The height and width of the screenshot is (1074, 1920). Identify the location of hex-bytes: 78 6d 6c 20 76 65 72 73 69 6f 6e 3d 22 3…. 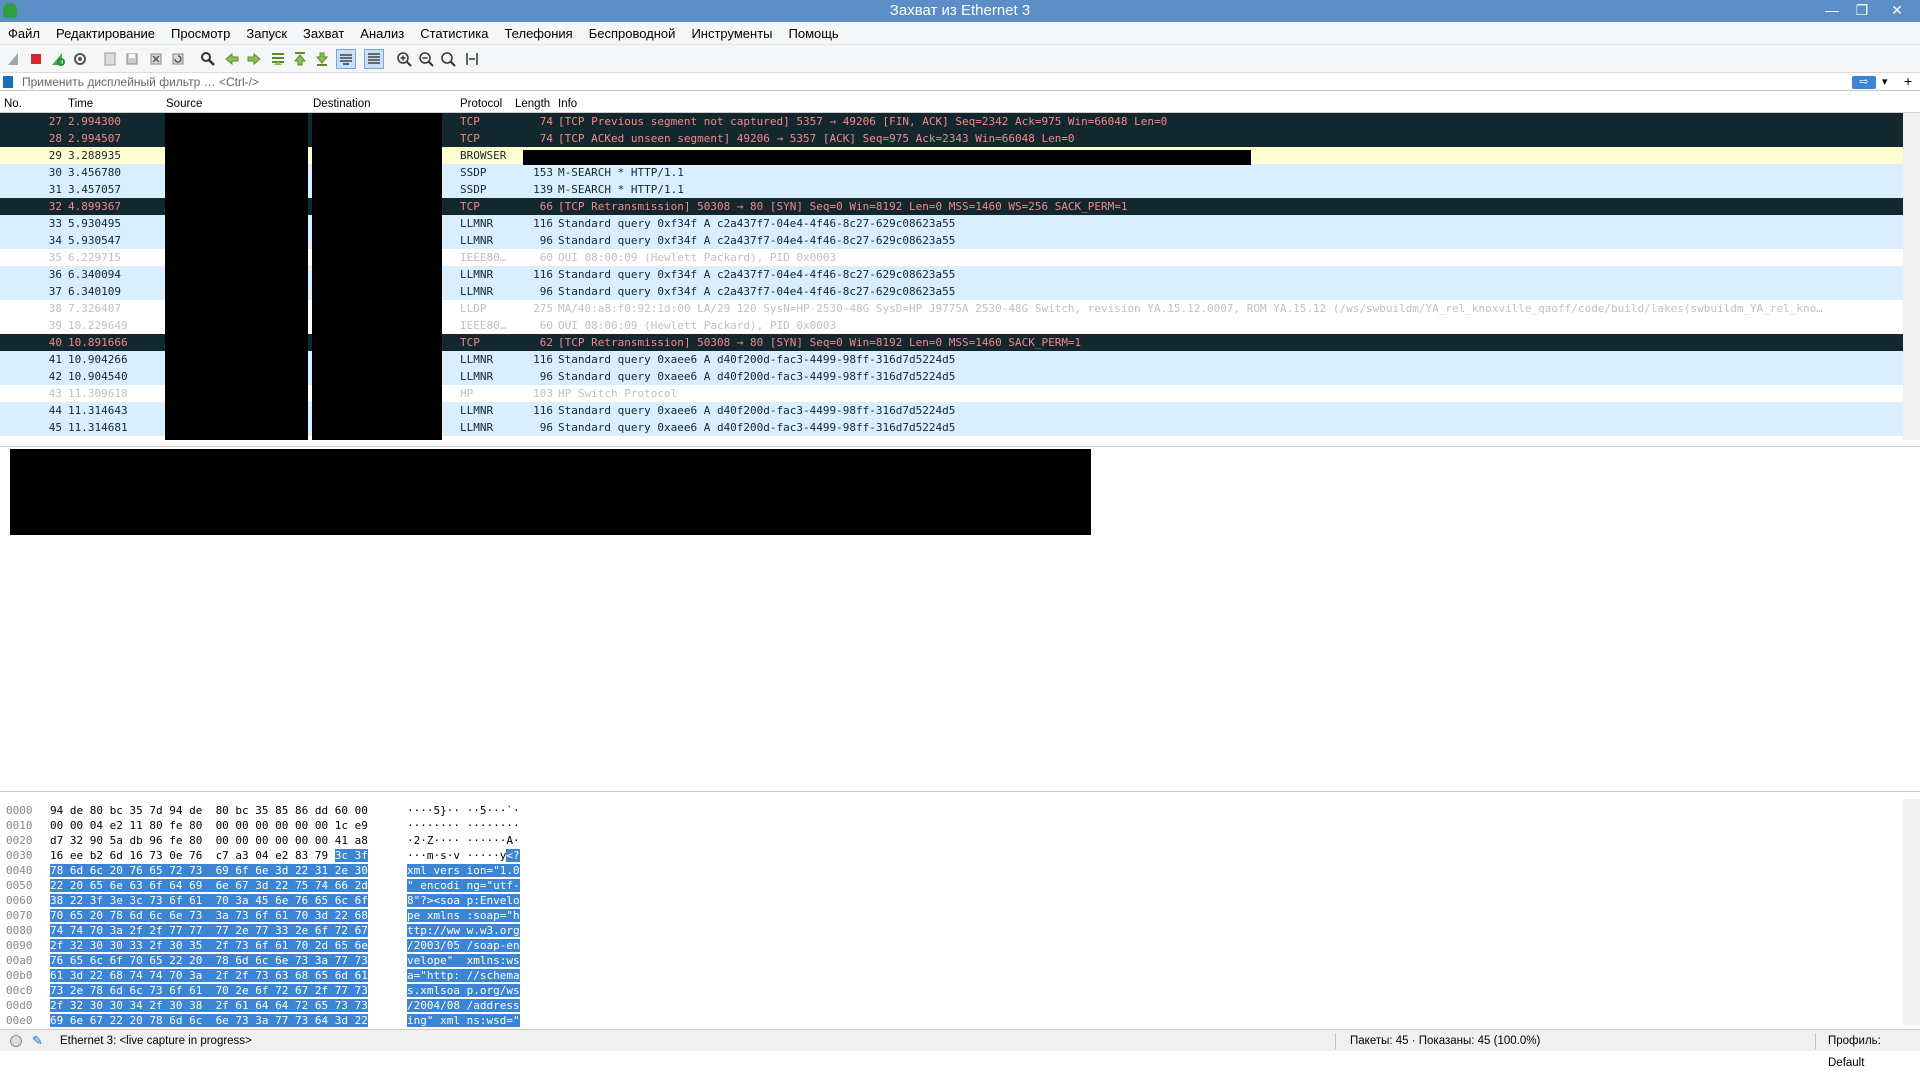
(209, 870).